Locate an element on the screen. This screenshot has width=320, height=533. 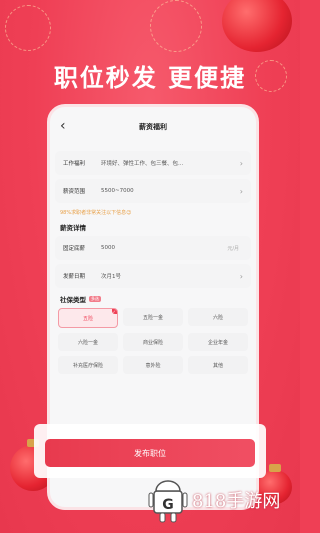
pay-date-row: 发薪日期 次月1号 › is located at coordinates (153, 276).